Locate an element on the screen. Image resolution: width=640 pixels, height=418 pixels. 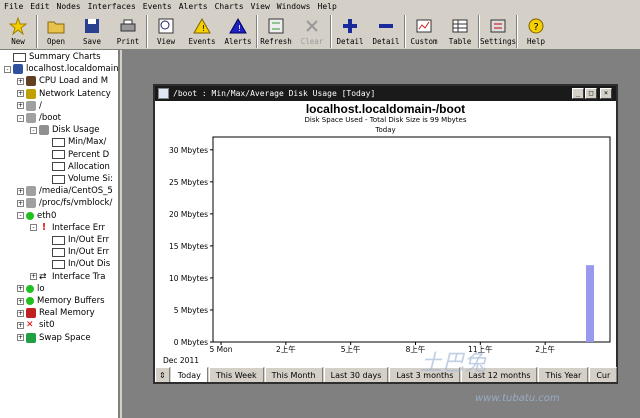
tree-node: - /boot is located at coordinates (39, 118).